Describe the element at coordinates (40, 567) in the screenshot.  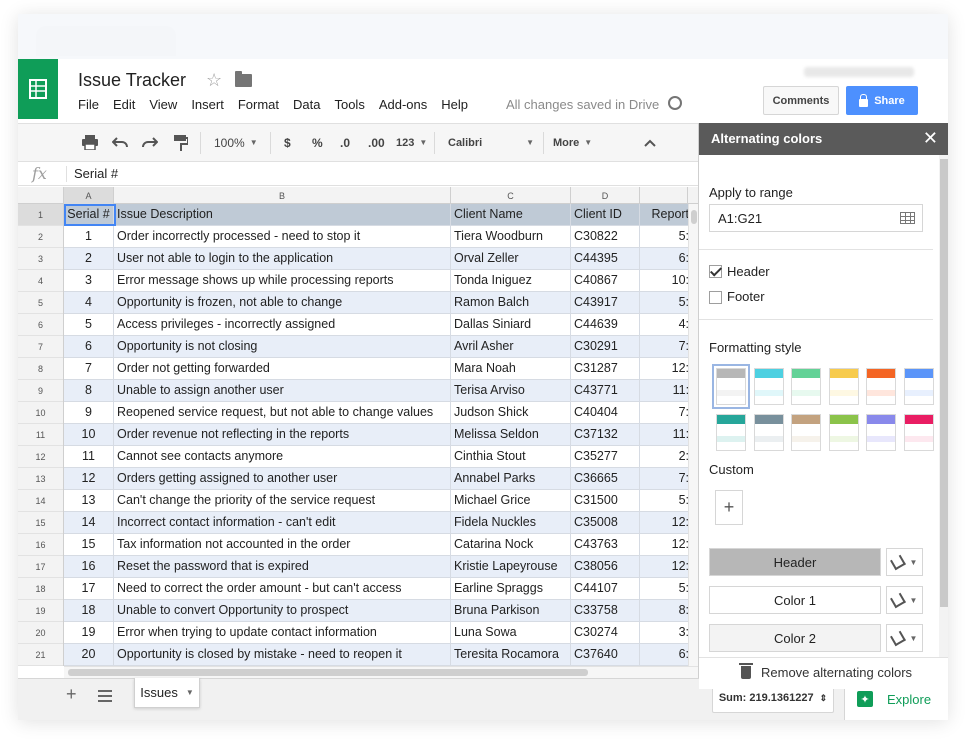
I see `row-header: 17` at that location.